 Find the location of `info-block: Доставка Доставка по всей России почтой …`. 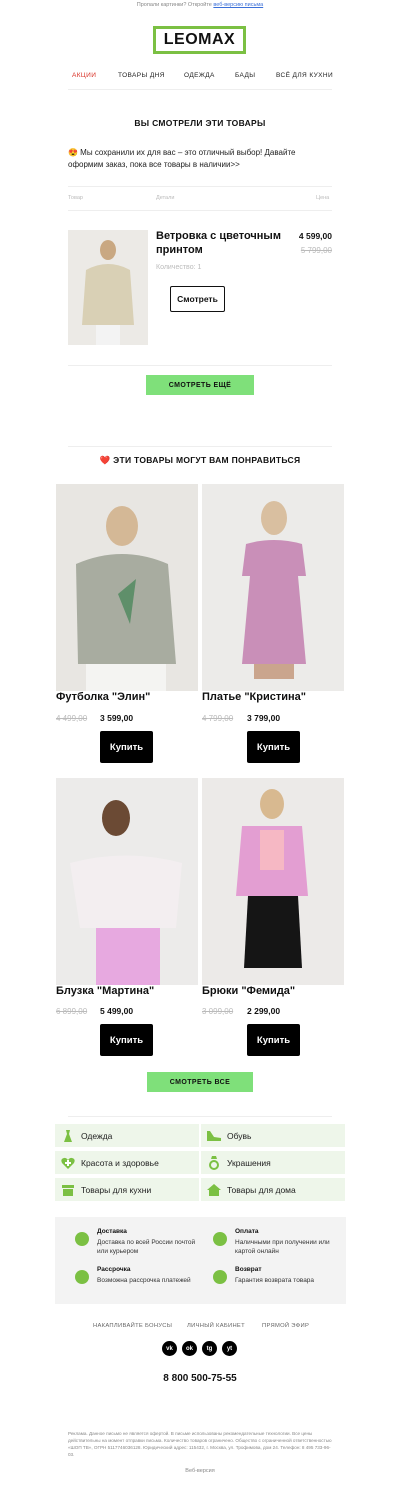

info-block: Доставка Доставка по всей России почтой … is located at coordinates (200, 1260).